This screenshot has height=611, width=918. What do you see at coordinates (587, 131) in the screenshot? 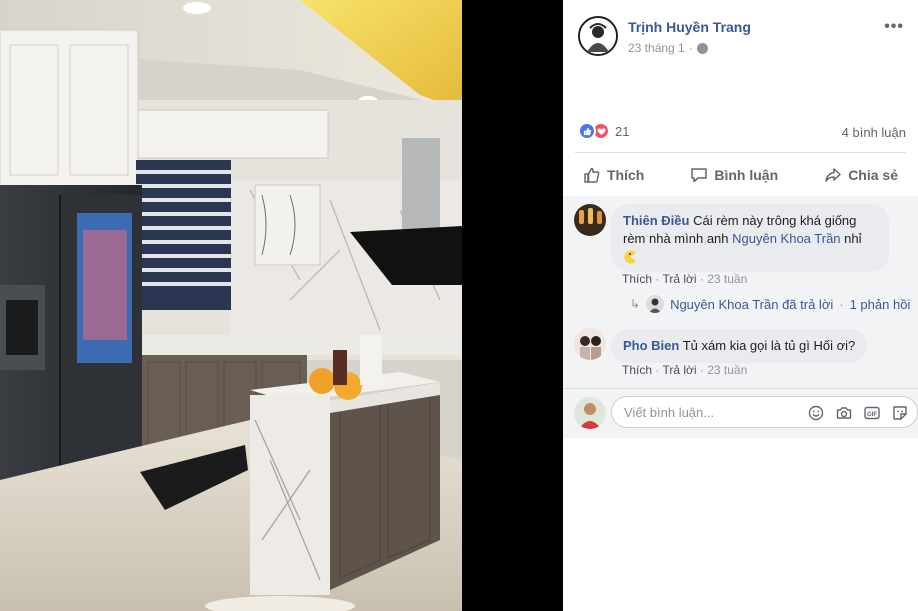
I see `like-reaction-icon` at bounding box center [587, 131].